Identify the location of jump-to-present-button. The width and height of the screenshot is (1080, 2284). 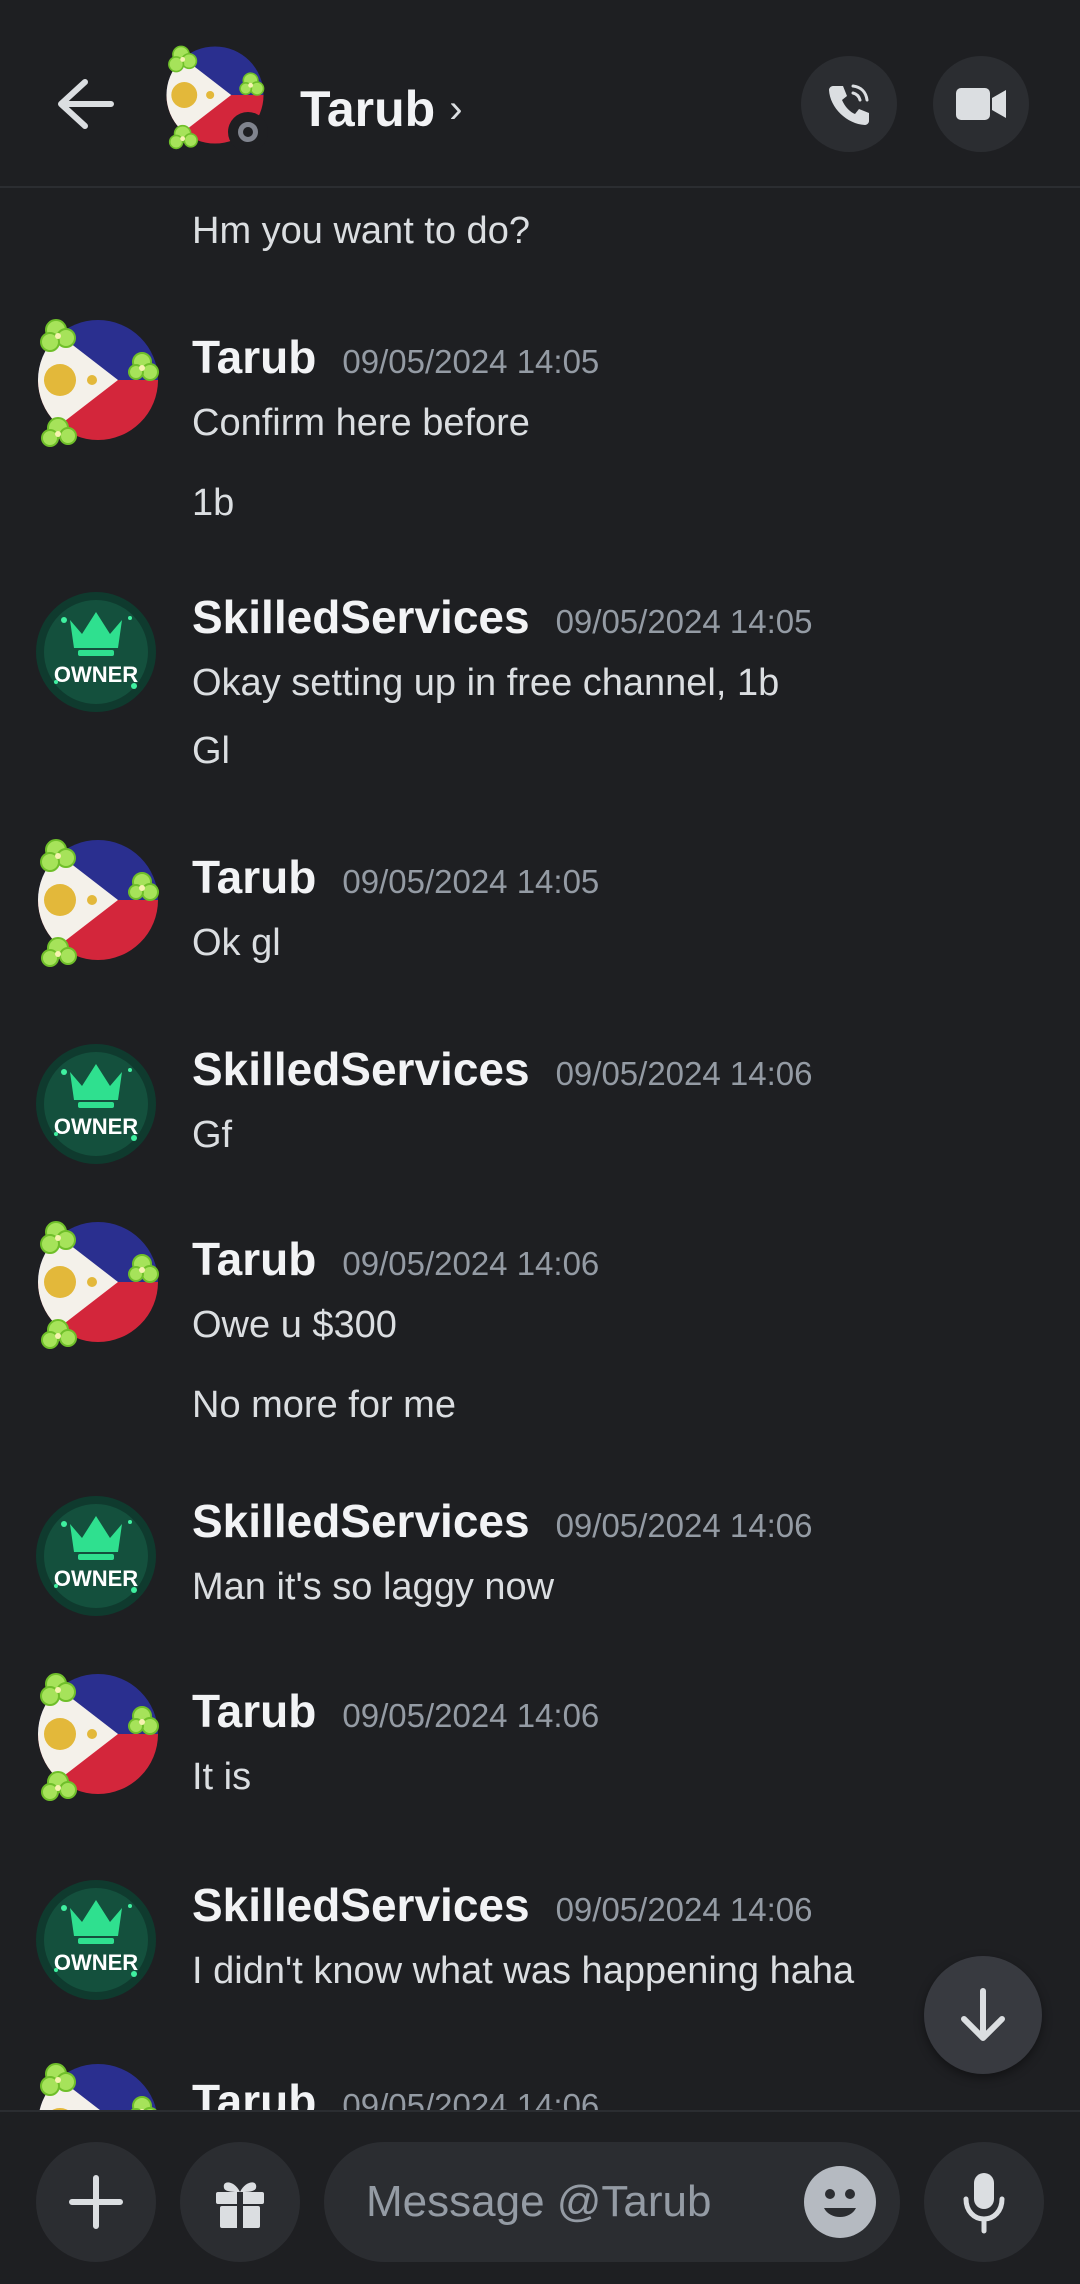
(983, 2015).